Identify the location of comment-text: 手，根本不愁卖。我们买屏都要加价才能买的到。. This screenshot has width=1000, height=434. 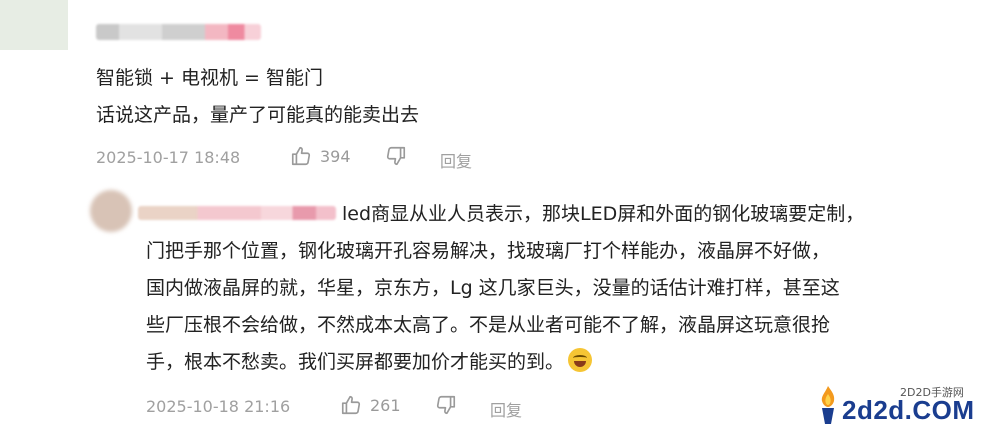
(355, 362).